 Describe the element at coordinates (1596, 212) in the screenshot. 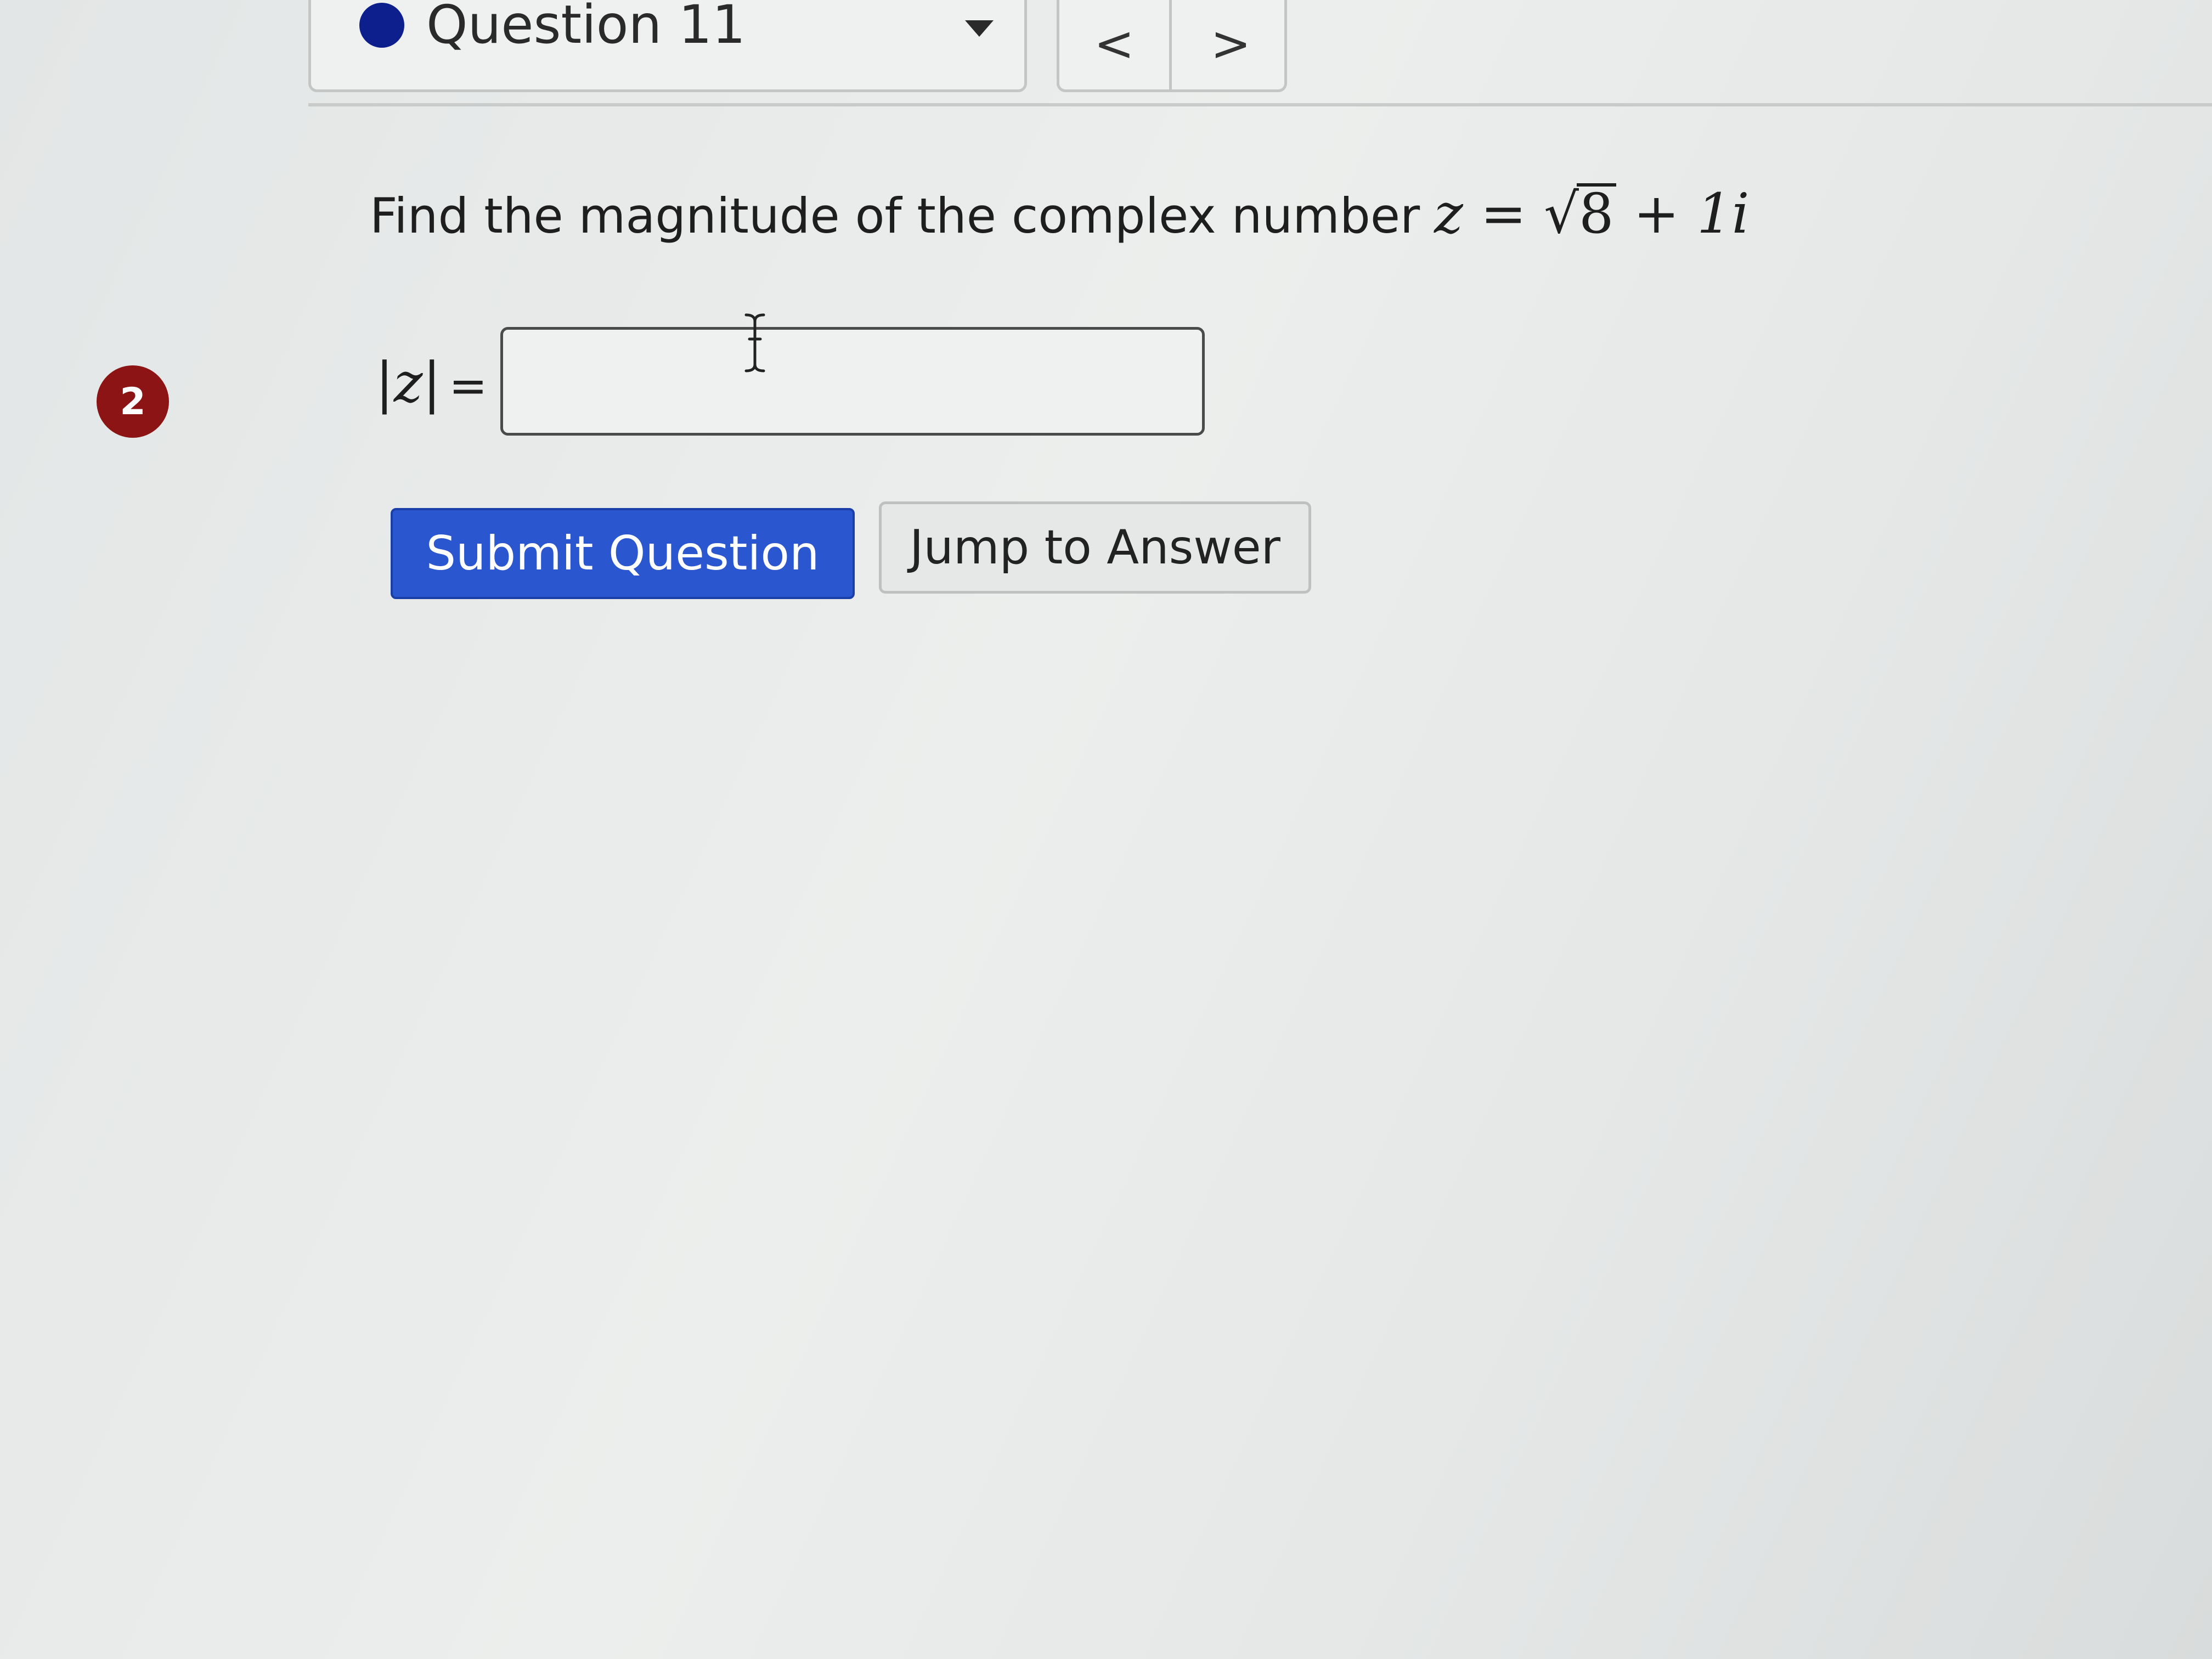

I see `expression-radicand: 8` at that location.